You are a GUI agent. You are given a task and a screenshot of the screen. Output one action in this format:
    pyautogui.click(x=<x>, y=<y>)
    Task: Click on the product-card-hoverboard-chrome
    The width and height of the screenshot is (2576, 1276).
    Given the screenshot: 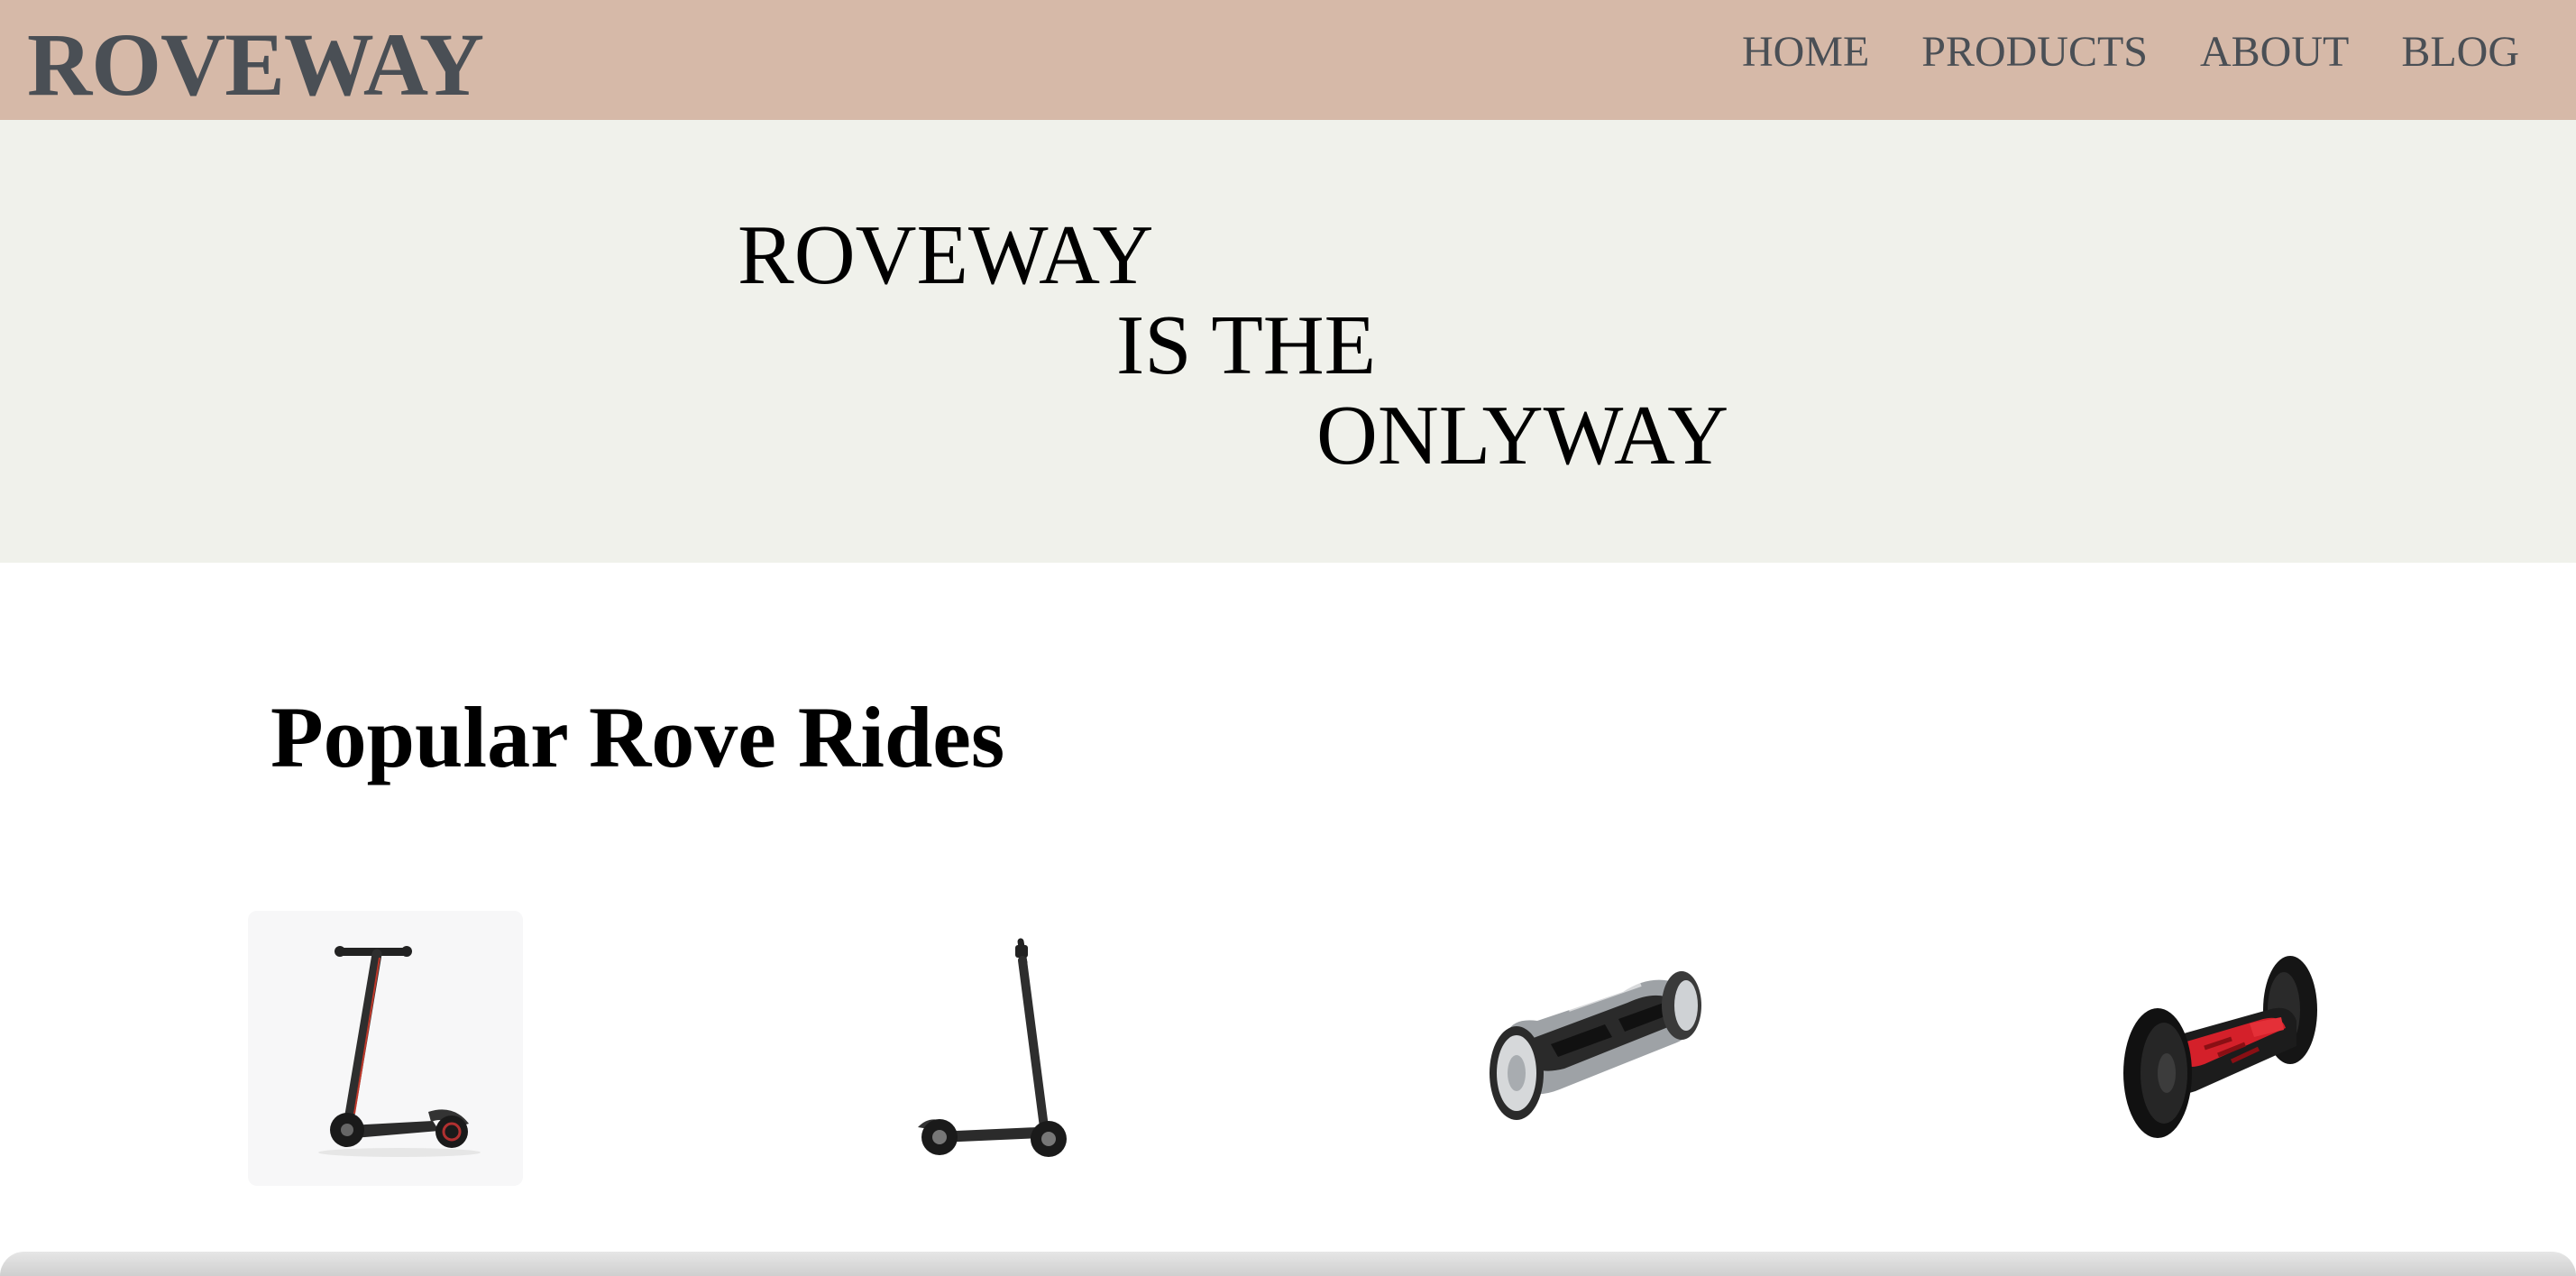 What is the action you would take?
    pyautogui.click(x=1596, y=1046)
    